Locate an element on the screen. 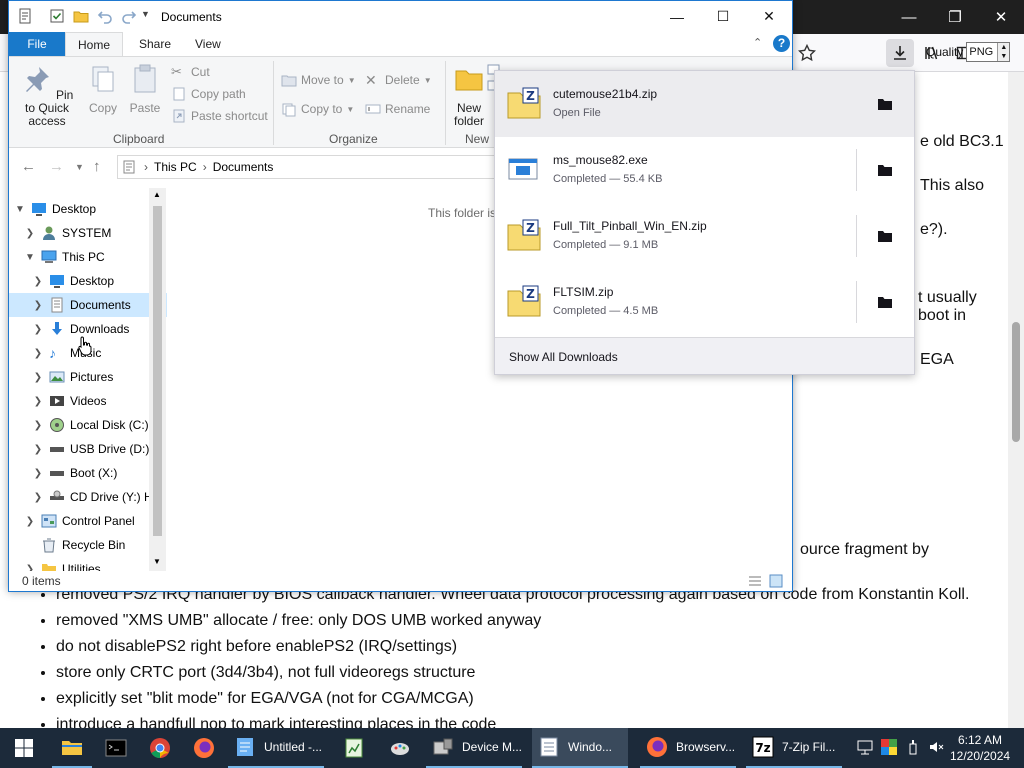 This screenshot has height=768, width=1024. large-icons-view-icon is located at coordinates (776, 581).